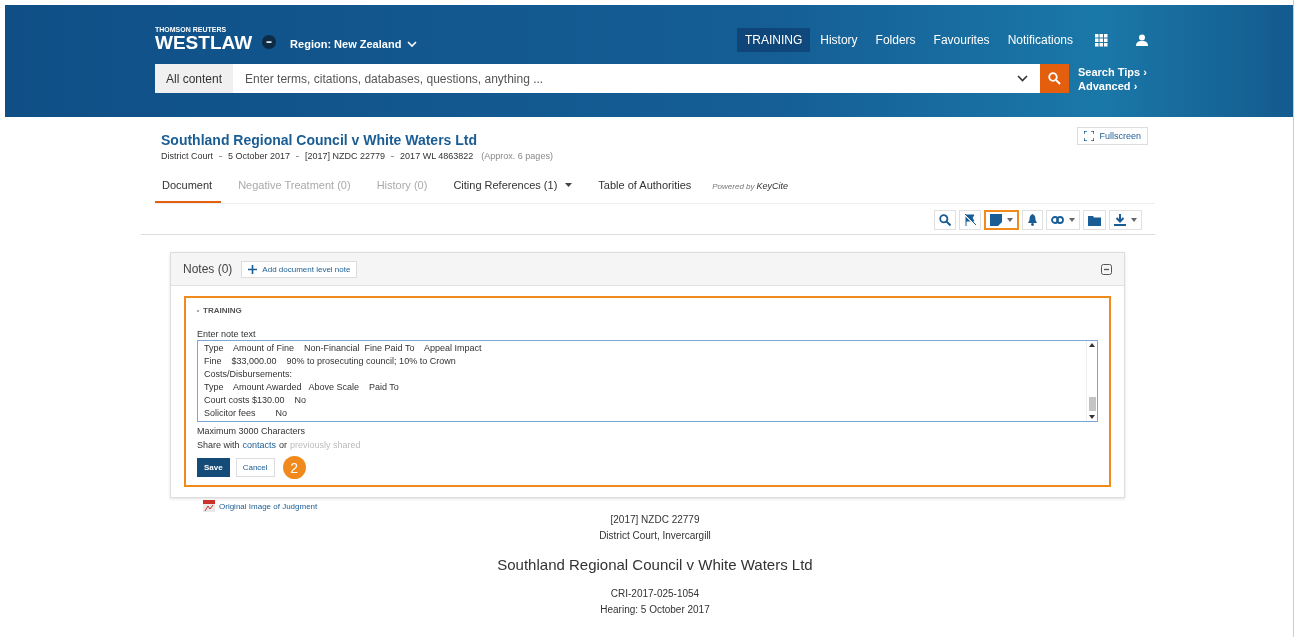 Image resolution: width=1295 pixels, height=637 pixels. What do you see at coordinates (1089, 136) in the screenshot?
I see `fullscreen-icon` at bounding box center [1089, 136].